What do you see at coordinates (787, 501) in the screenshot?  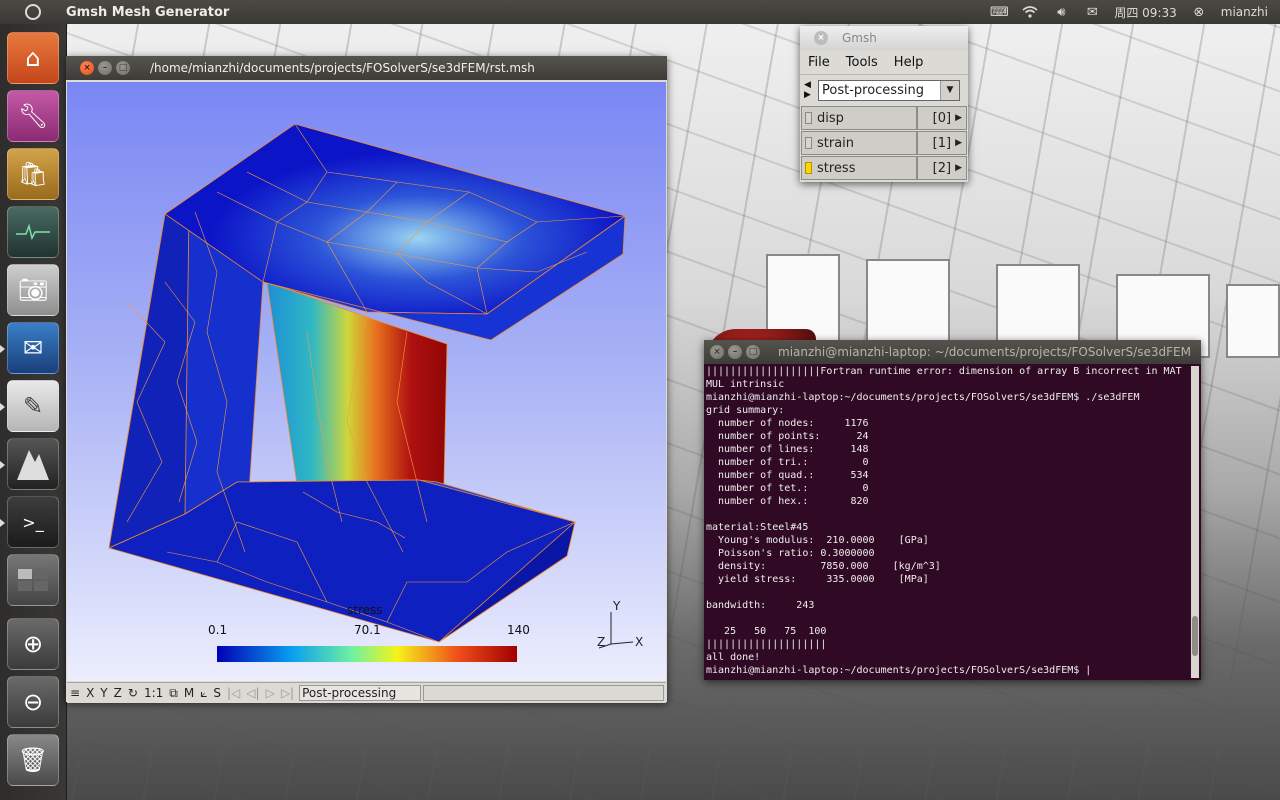 I see `terminal-line: number of hex.: 820` at bounding box center [787, 501].